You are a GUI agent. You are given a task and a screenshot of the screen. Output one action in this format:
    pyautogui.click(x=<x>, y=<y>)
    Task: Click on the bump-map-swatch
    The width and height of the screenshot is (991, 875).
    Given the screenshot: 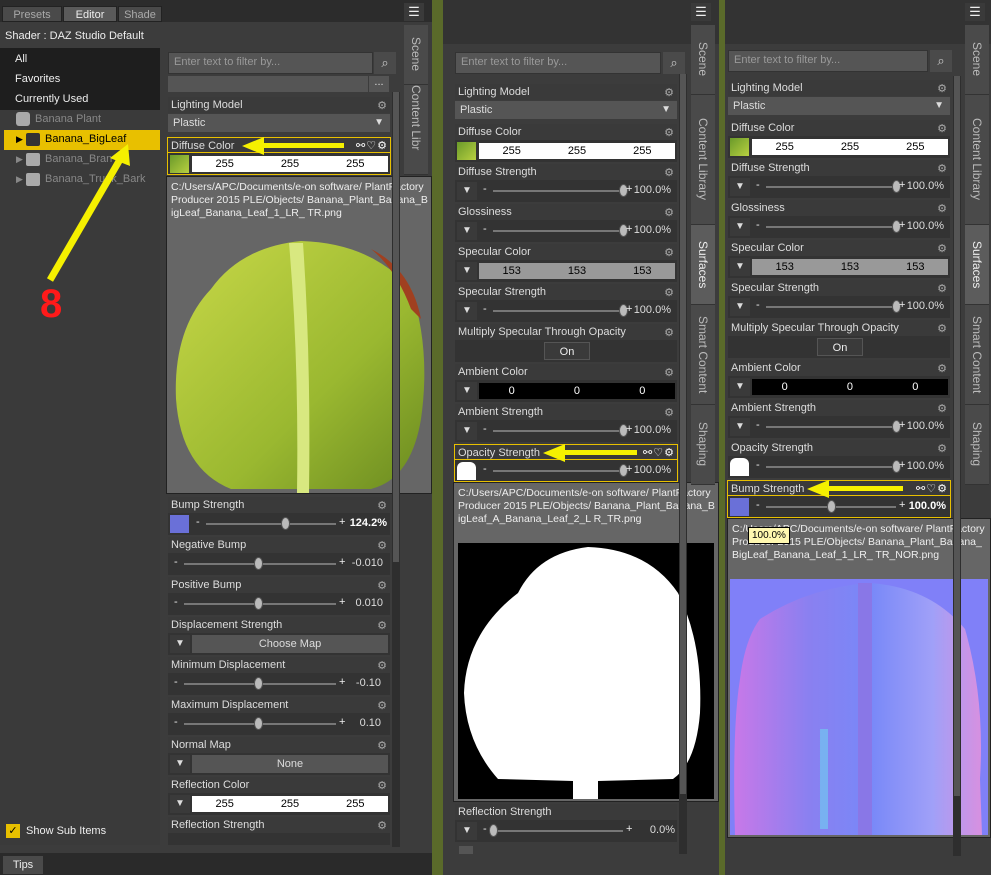 What is the action you would take?
    pyautogui.click(x=739, y=507)
    